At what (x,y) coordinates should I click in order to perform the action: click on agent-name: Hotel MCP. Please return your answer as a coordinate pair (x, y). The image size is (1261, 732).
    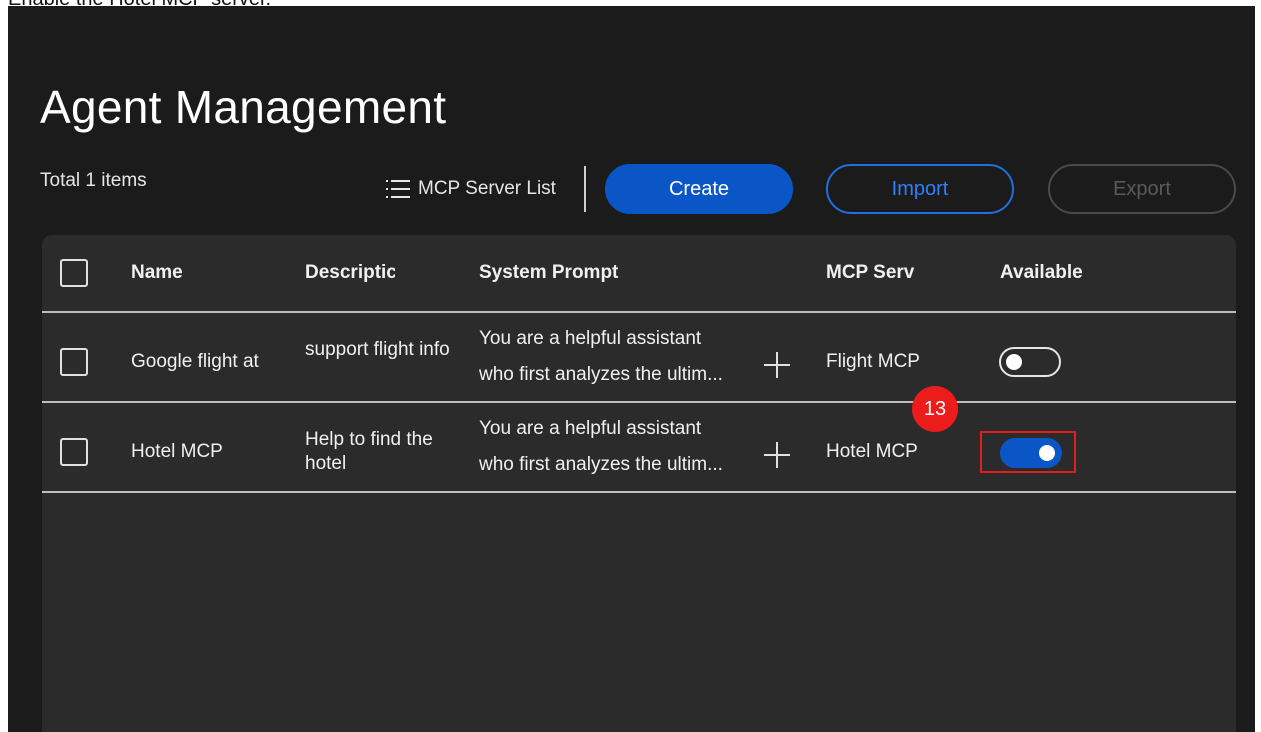
    Looking at the image, I should click on (177, 451).